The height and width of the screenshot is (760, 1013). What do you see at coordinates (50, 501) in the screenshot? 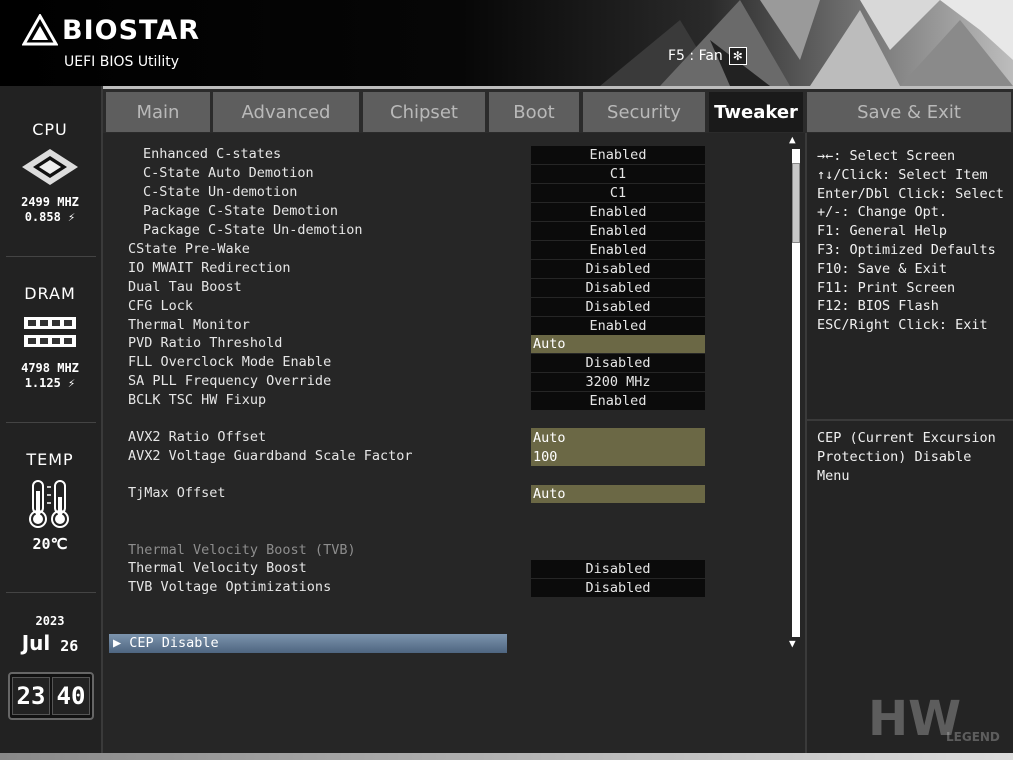
I see `temp-status: TEMP 20℃` at bounding box center [50, 501].